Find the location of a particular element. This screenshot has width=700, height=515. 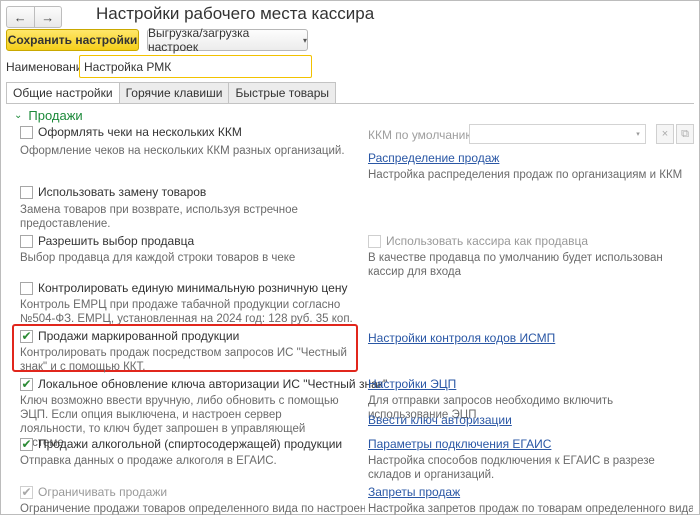

arrow-right-icon: → is located at coordinates (48, 17).